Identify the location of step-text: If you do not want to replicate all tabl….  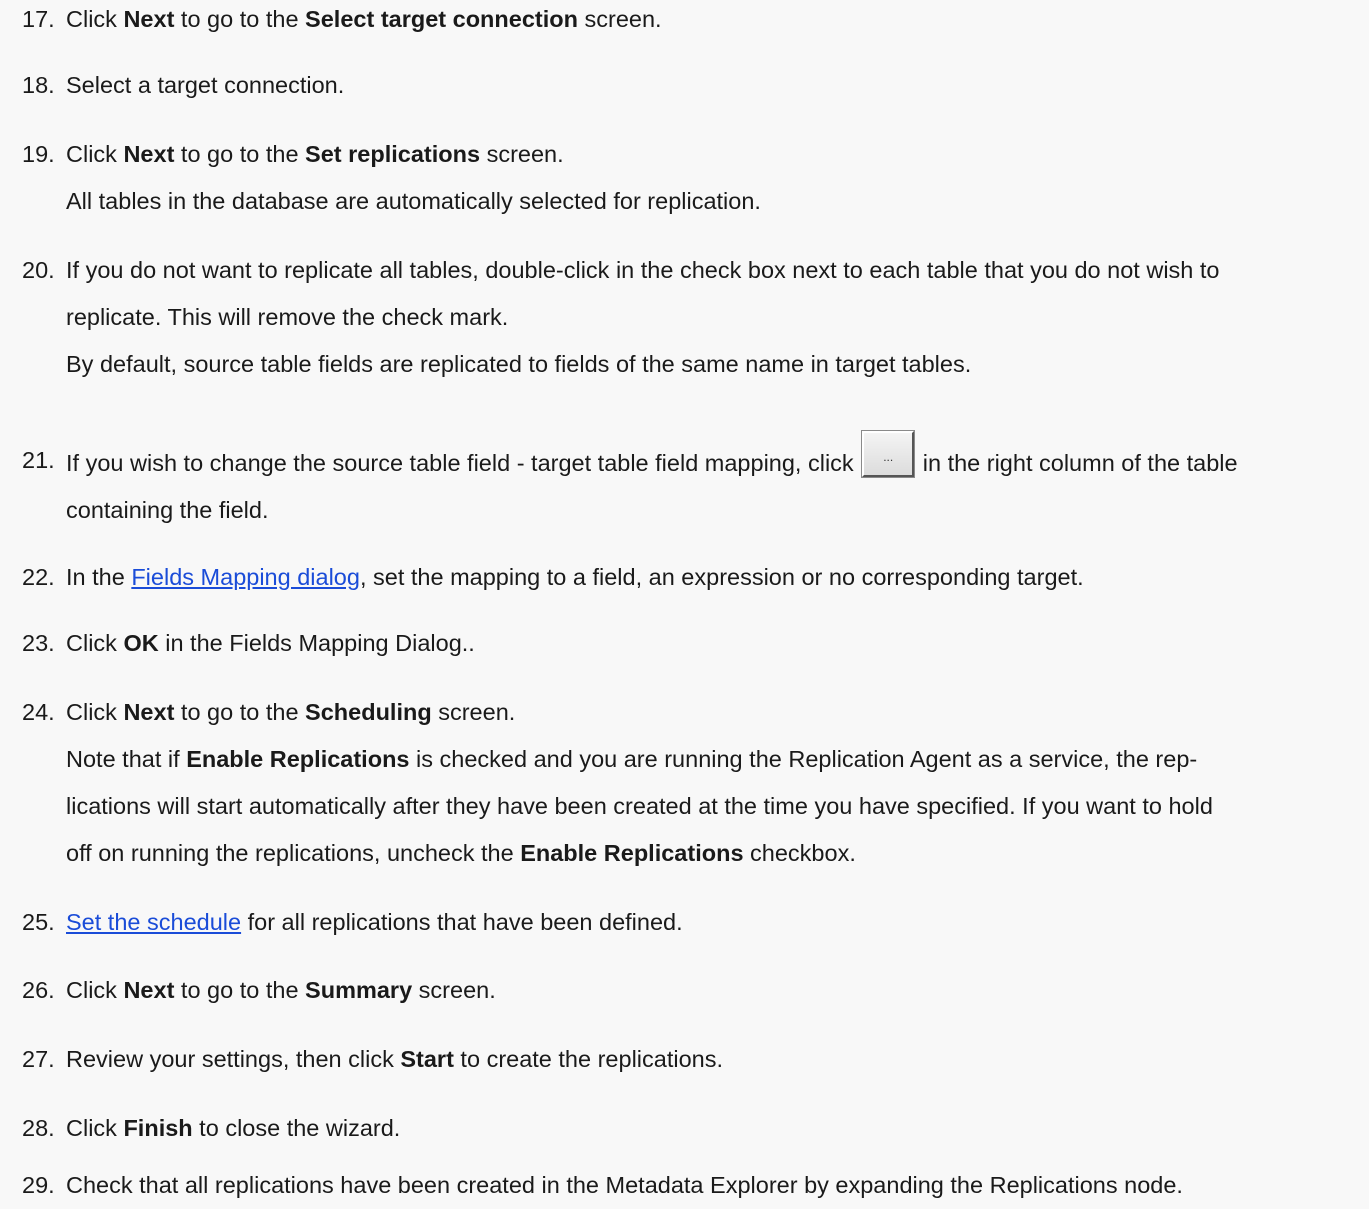
(713, 317).